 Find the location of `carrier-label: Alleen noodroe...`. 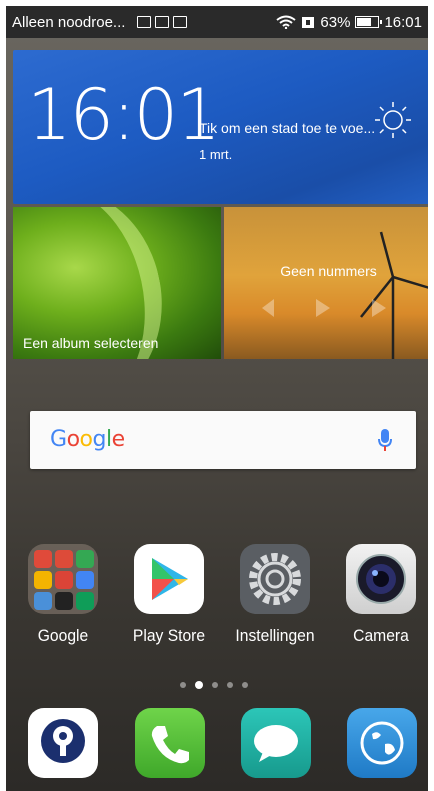

carrier-label: Alleen noodroe... is located at coordinates (69, 22).